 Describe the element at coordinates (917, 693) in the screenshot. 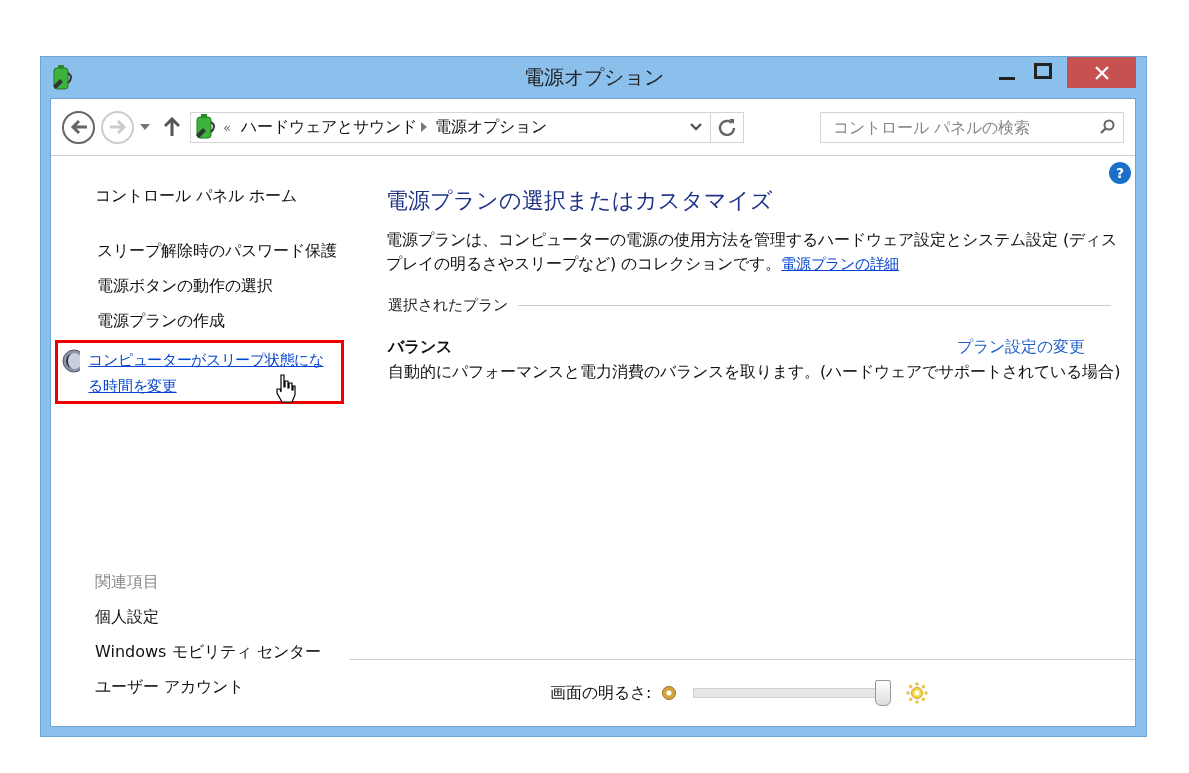

I see `bright-sun-icon` at that location.